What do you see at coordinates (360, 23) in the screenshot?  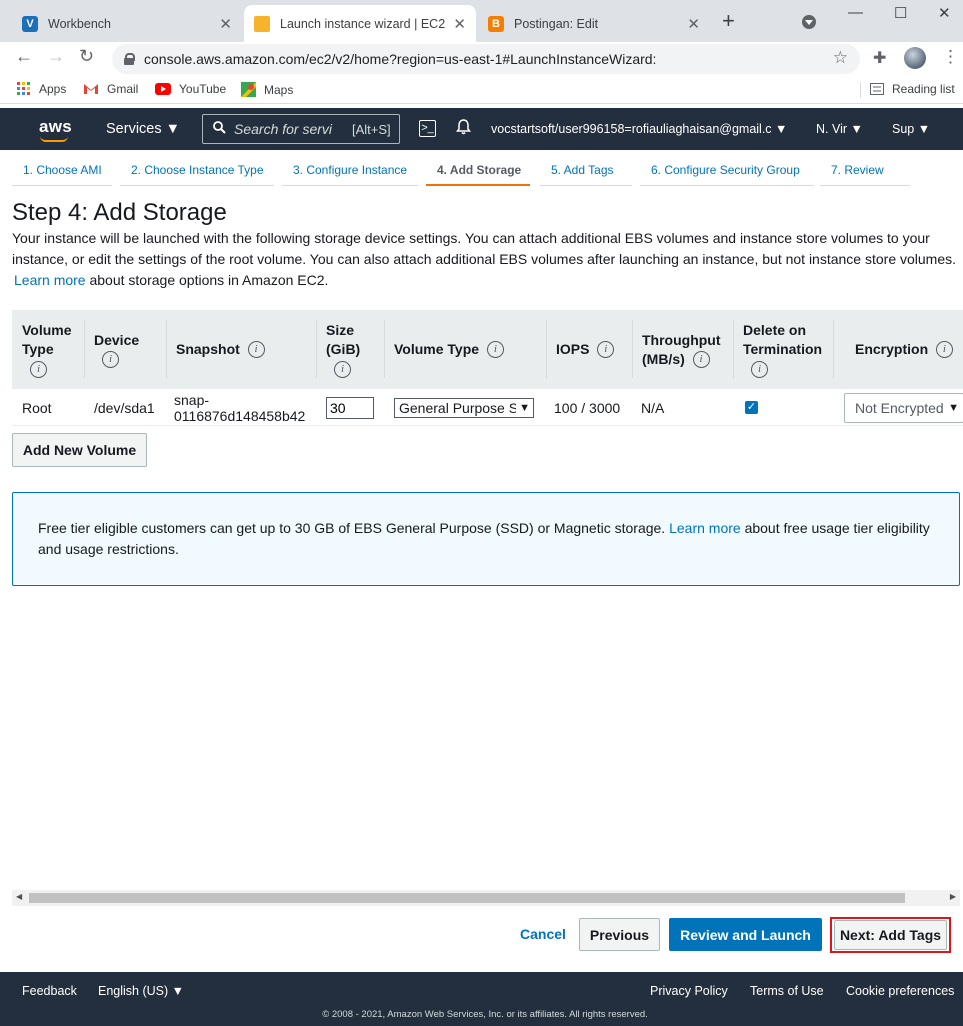 I see `tab-launch-instance-wizard: Launch instance wizard | EC2 Ma ✕` at bounding box center [360, 23].